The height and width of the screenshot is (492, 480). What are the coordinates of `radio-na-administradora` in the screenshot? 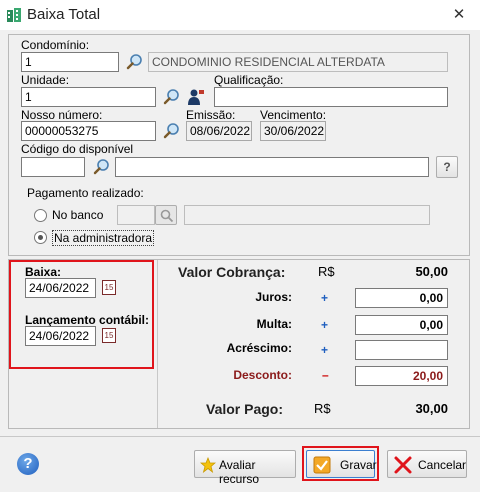 It's located at (40, 237).